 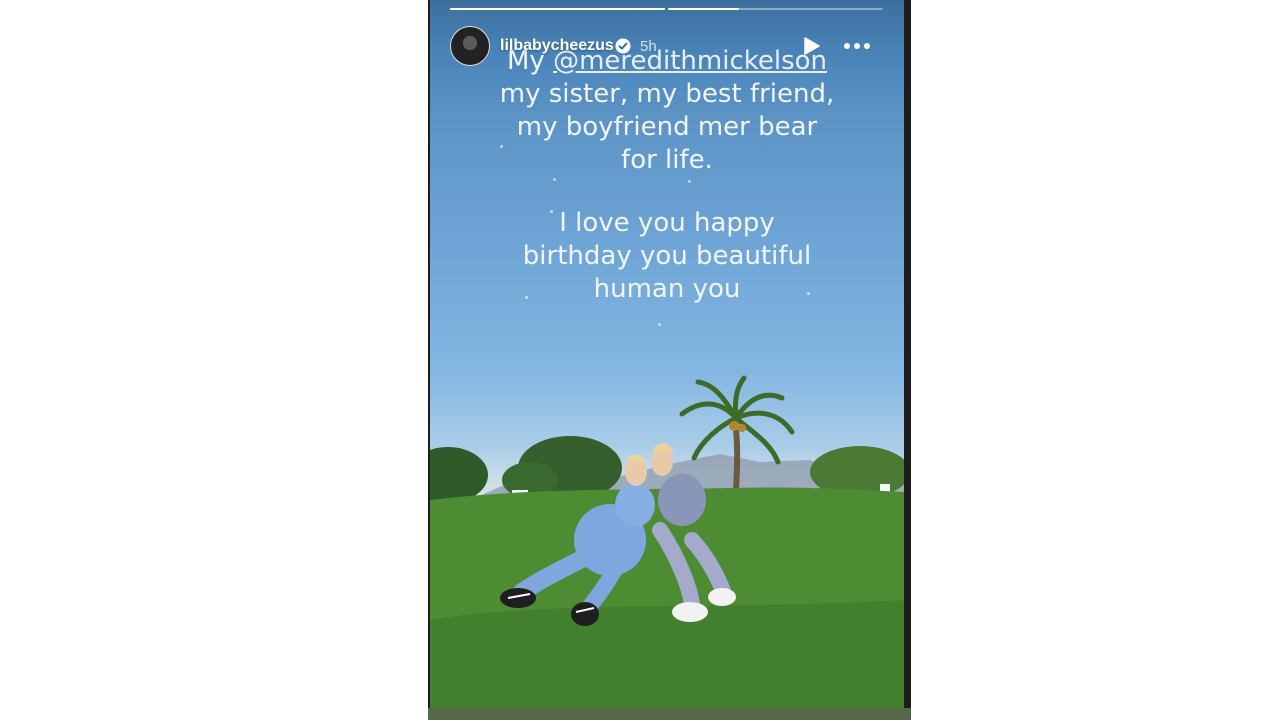 What do you see at coordinates (470, 46) in the screenshot?
I see `avatar` at bounding box center [470, 46].